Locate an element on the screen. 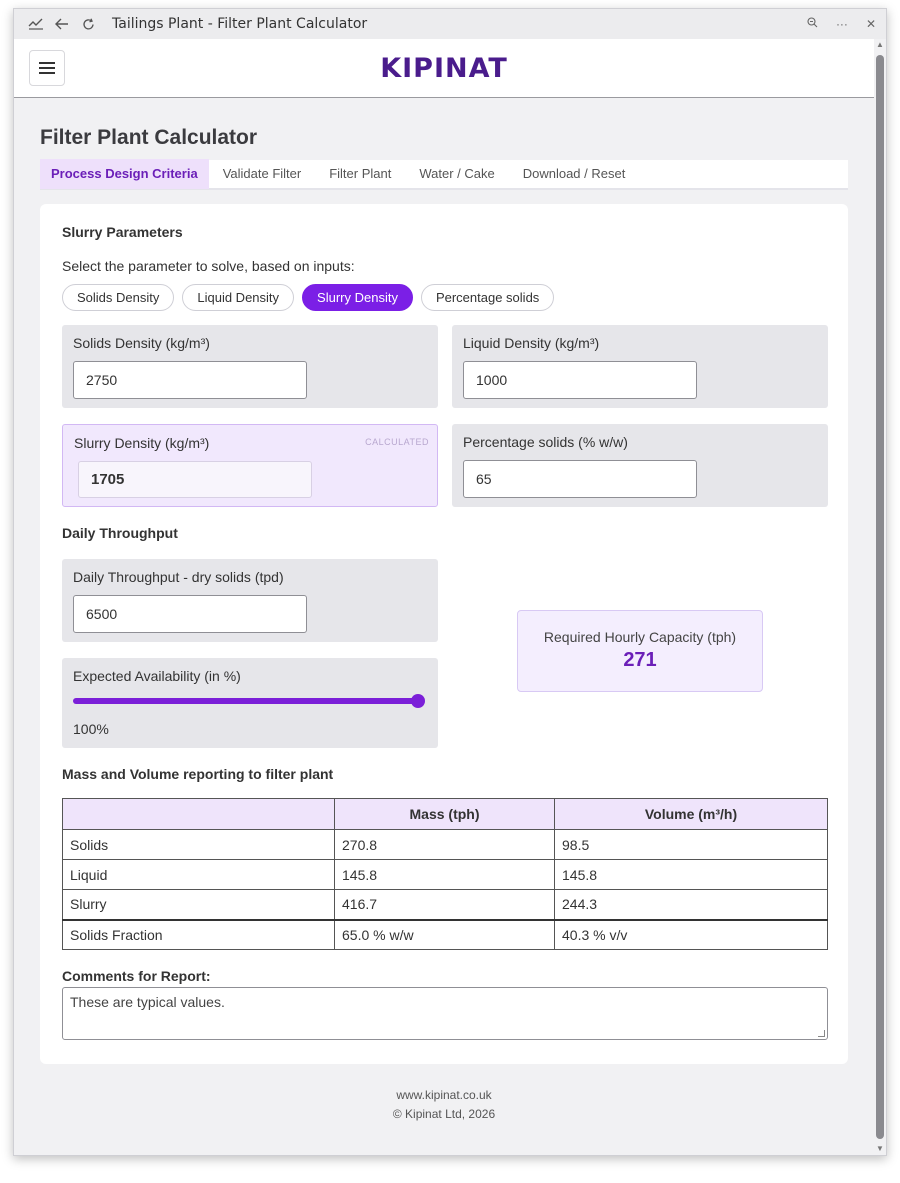 The image size is (900, 1183). vertical-scrollbar: ▲ ▼ is located at coordinates (880, 597).